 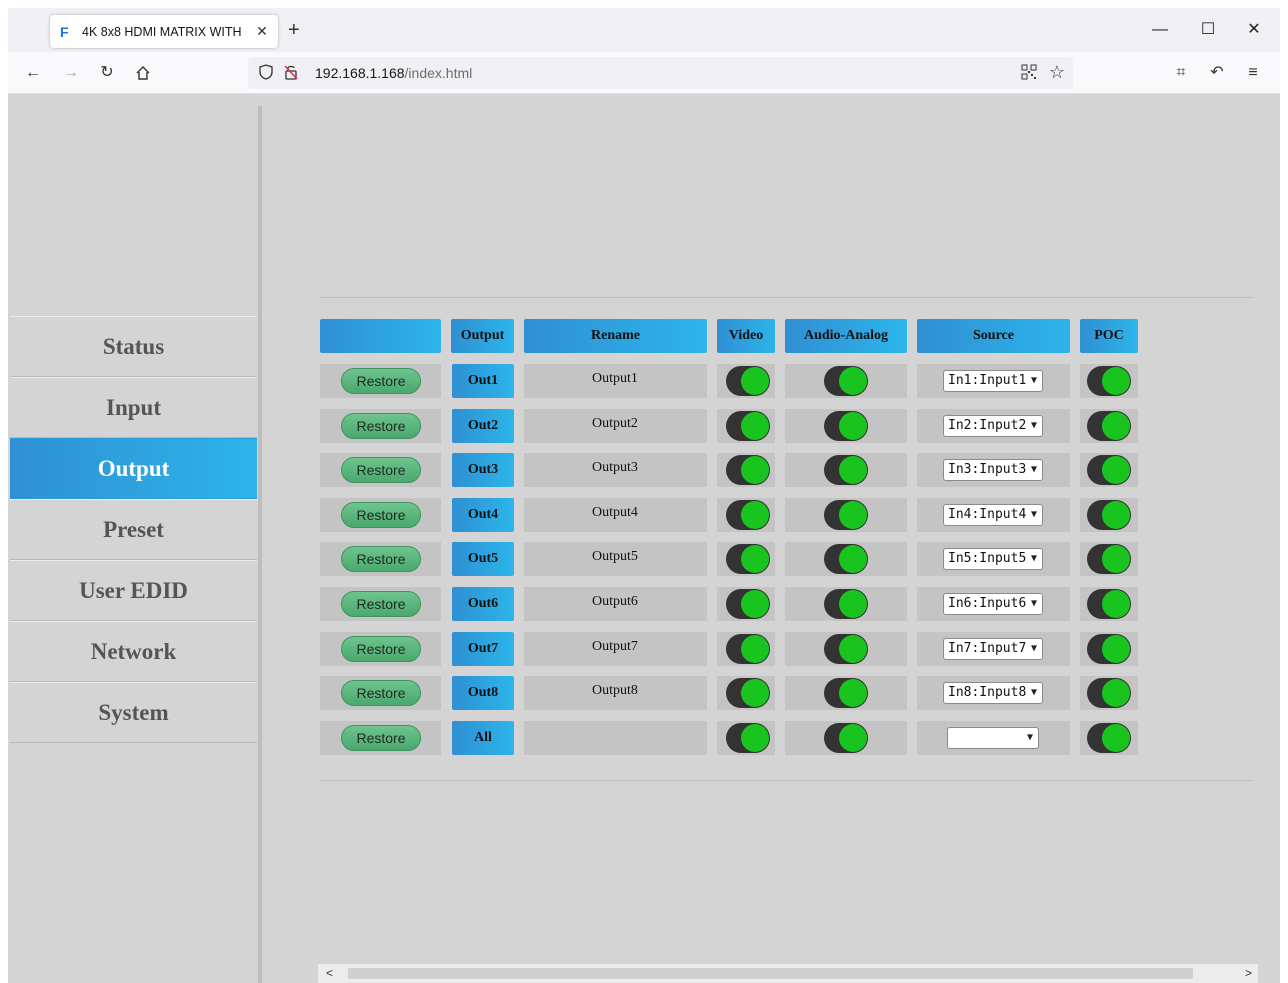 What do you see at coordinates (483, 738) in the screenshot?
I see `output-select-button: All` at bounding box center [483, 738].